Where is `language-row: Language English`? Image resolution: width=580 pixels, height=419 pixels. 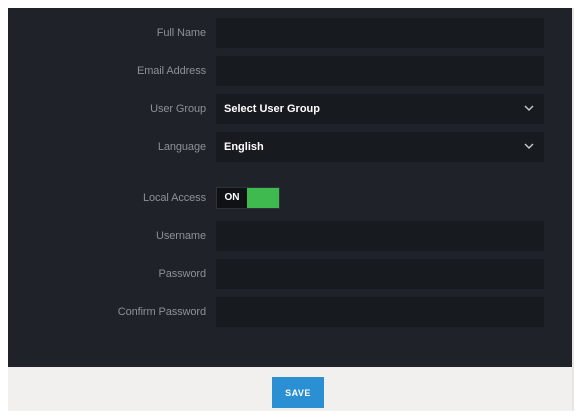
language-row: Language English is located at coordinates (290, 147).